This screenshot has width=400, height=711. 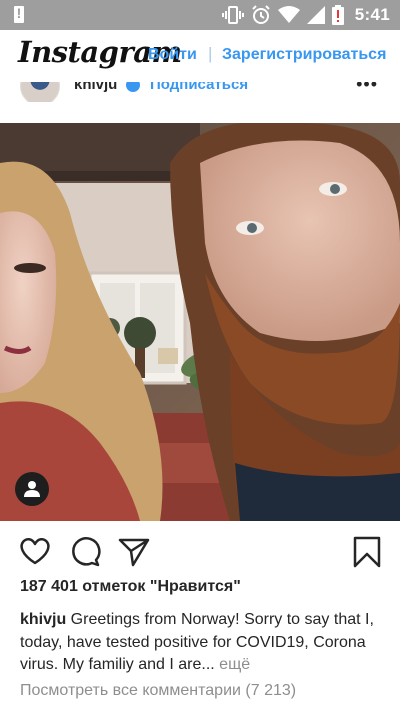 What do you see at coordinates (304, 55) in the screenshot?
I see `signup-link: Зарегистрироваться` at bounding box center [304, 55].